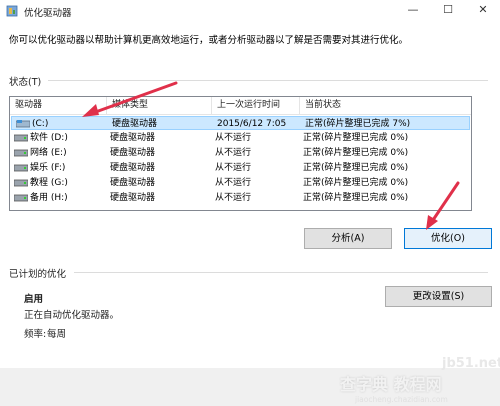  What do you see at coordinates (250, 11) in the screenshot?
I see `title-bar: 优化驱动器 — ☐ ✕` at bounding box center [250, 11].